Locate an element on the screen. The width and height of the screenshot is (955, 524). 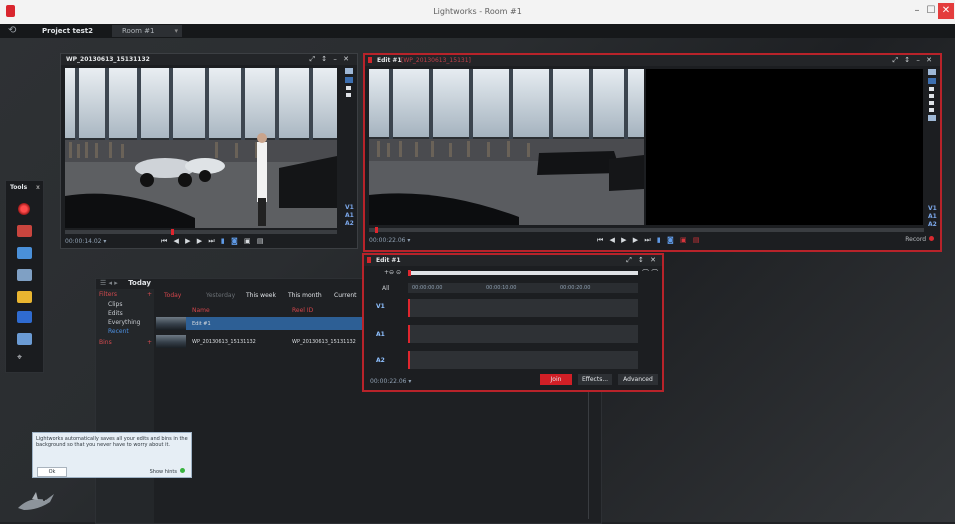
timeline-ruler: 00:00:00.00 00:00:10.00 00:00:20.00 is located at coordinates (523, 288).